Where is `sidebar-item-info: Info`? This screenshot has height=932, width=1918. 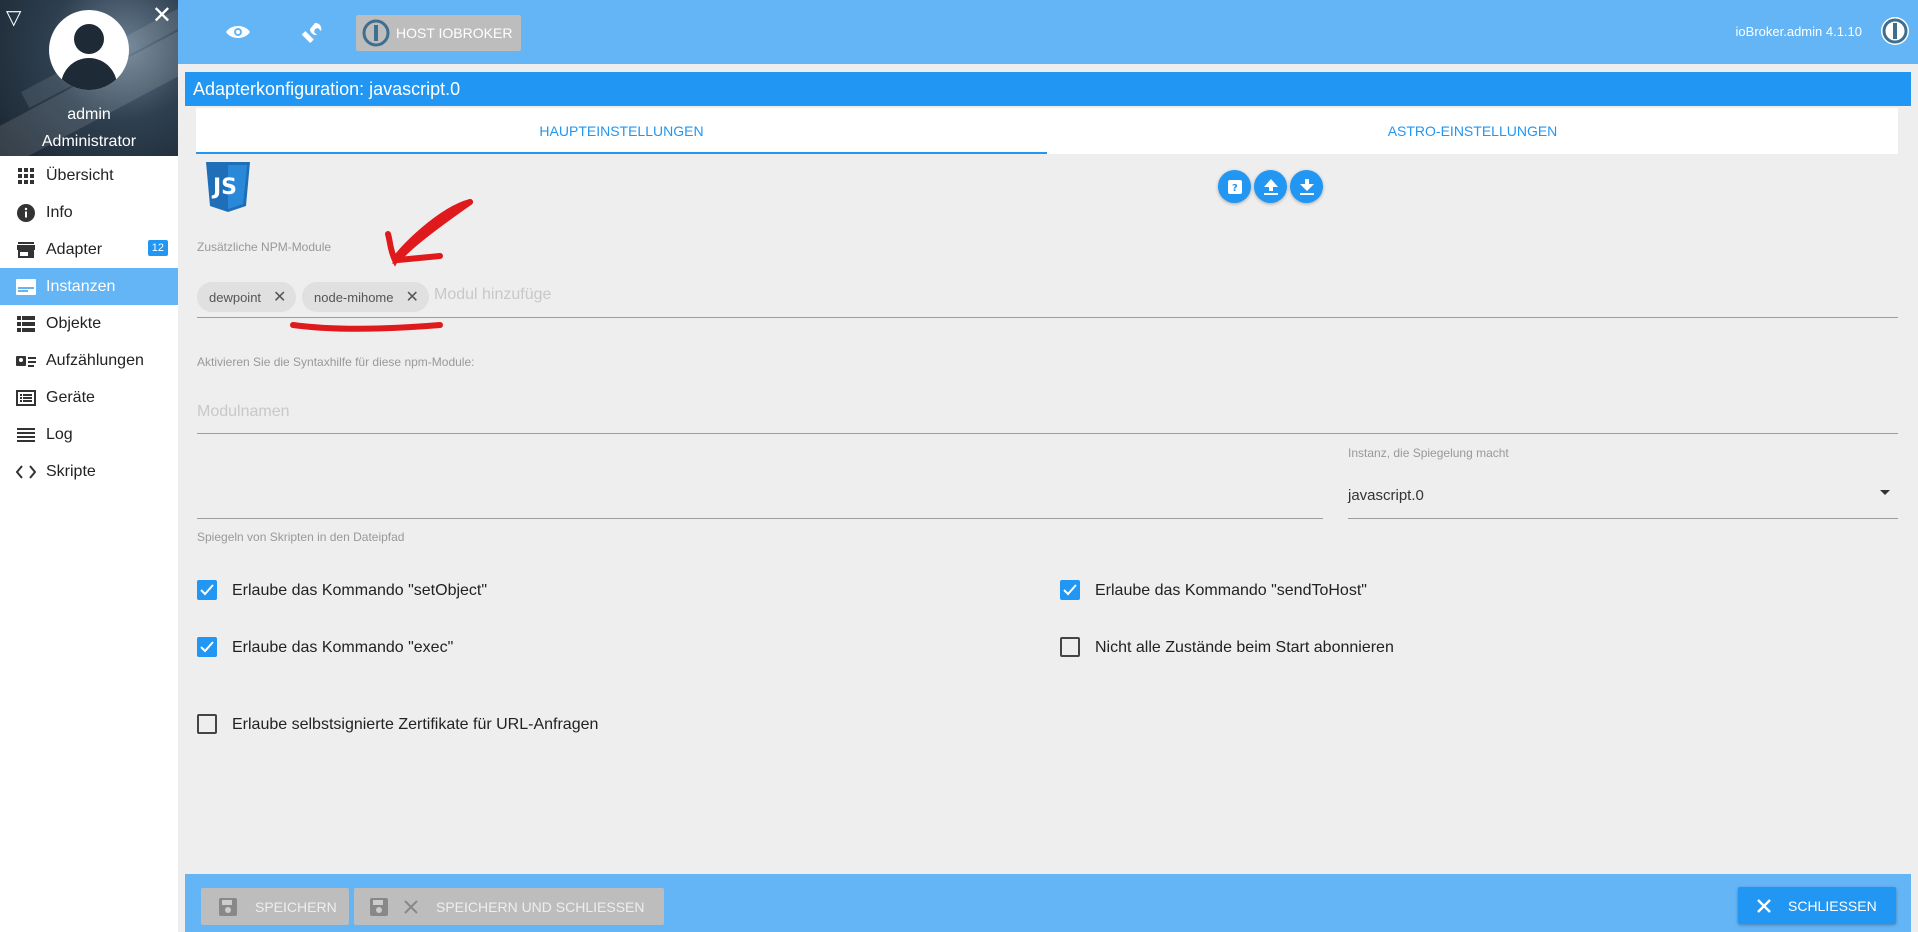
sidebar-item-info: Info is located at coordinates (89, 212).